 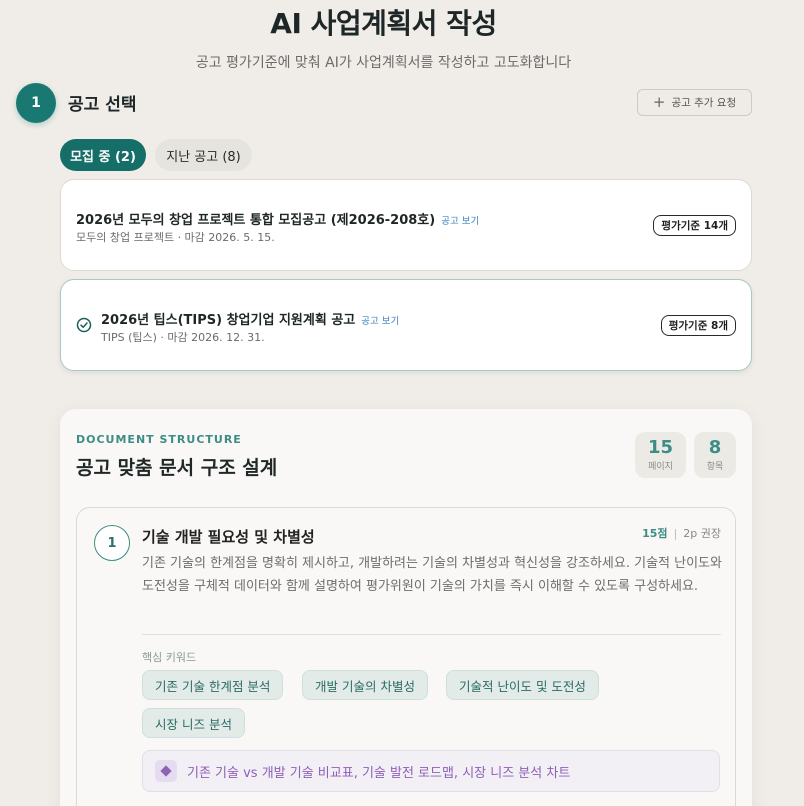 What do you see at coordinates (175, 237) in the screenshot?
I see `notice-subtitle: 모두의 창업 프로젝트 · 마감 2026. 5. 15.` at bounding box center [175, 237].